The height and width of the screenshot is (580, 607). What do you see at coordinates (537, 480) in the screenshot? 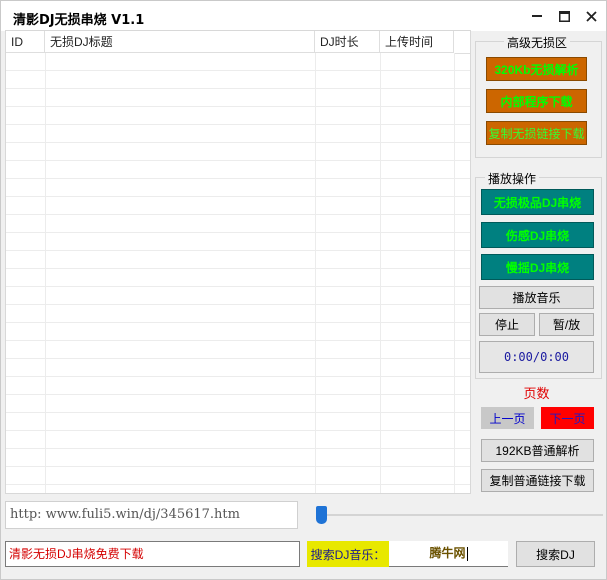
I see `copy-normal-link-button: 复制普通链接下载` at bounding box center [537, 480].